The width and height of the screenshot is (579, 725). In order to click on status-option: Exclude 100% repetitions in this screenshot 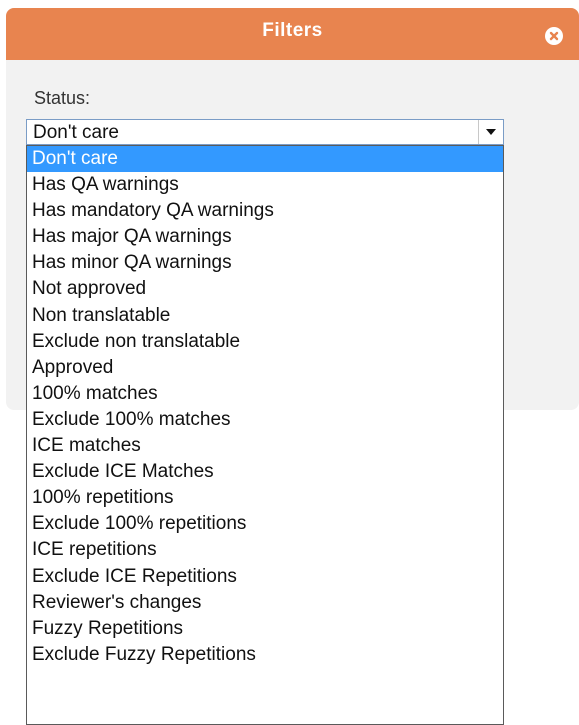, I will do `click(265, 524)`.